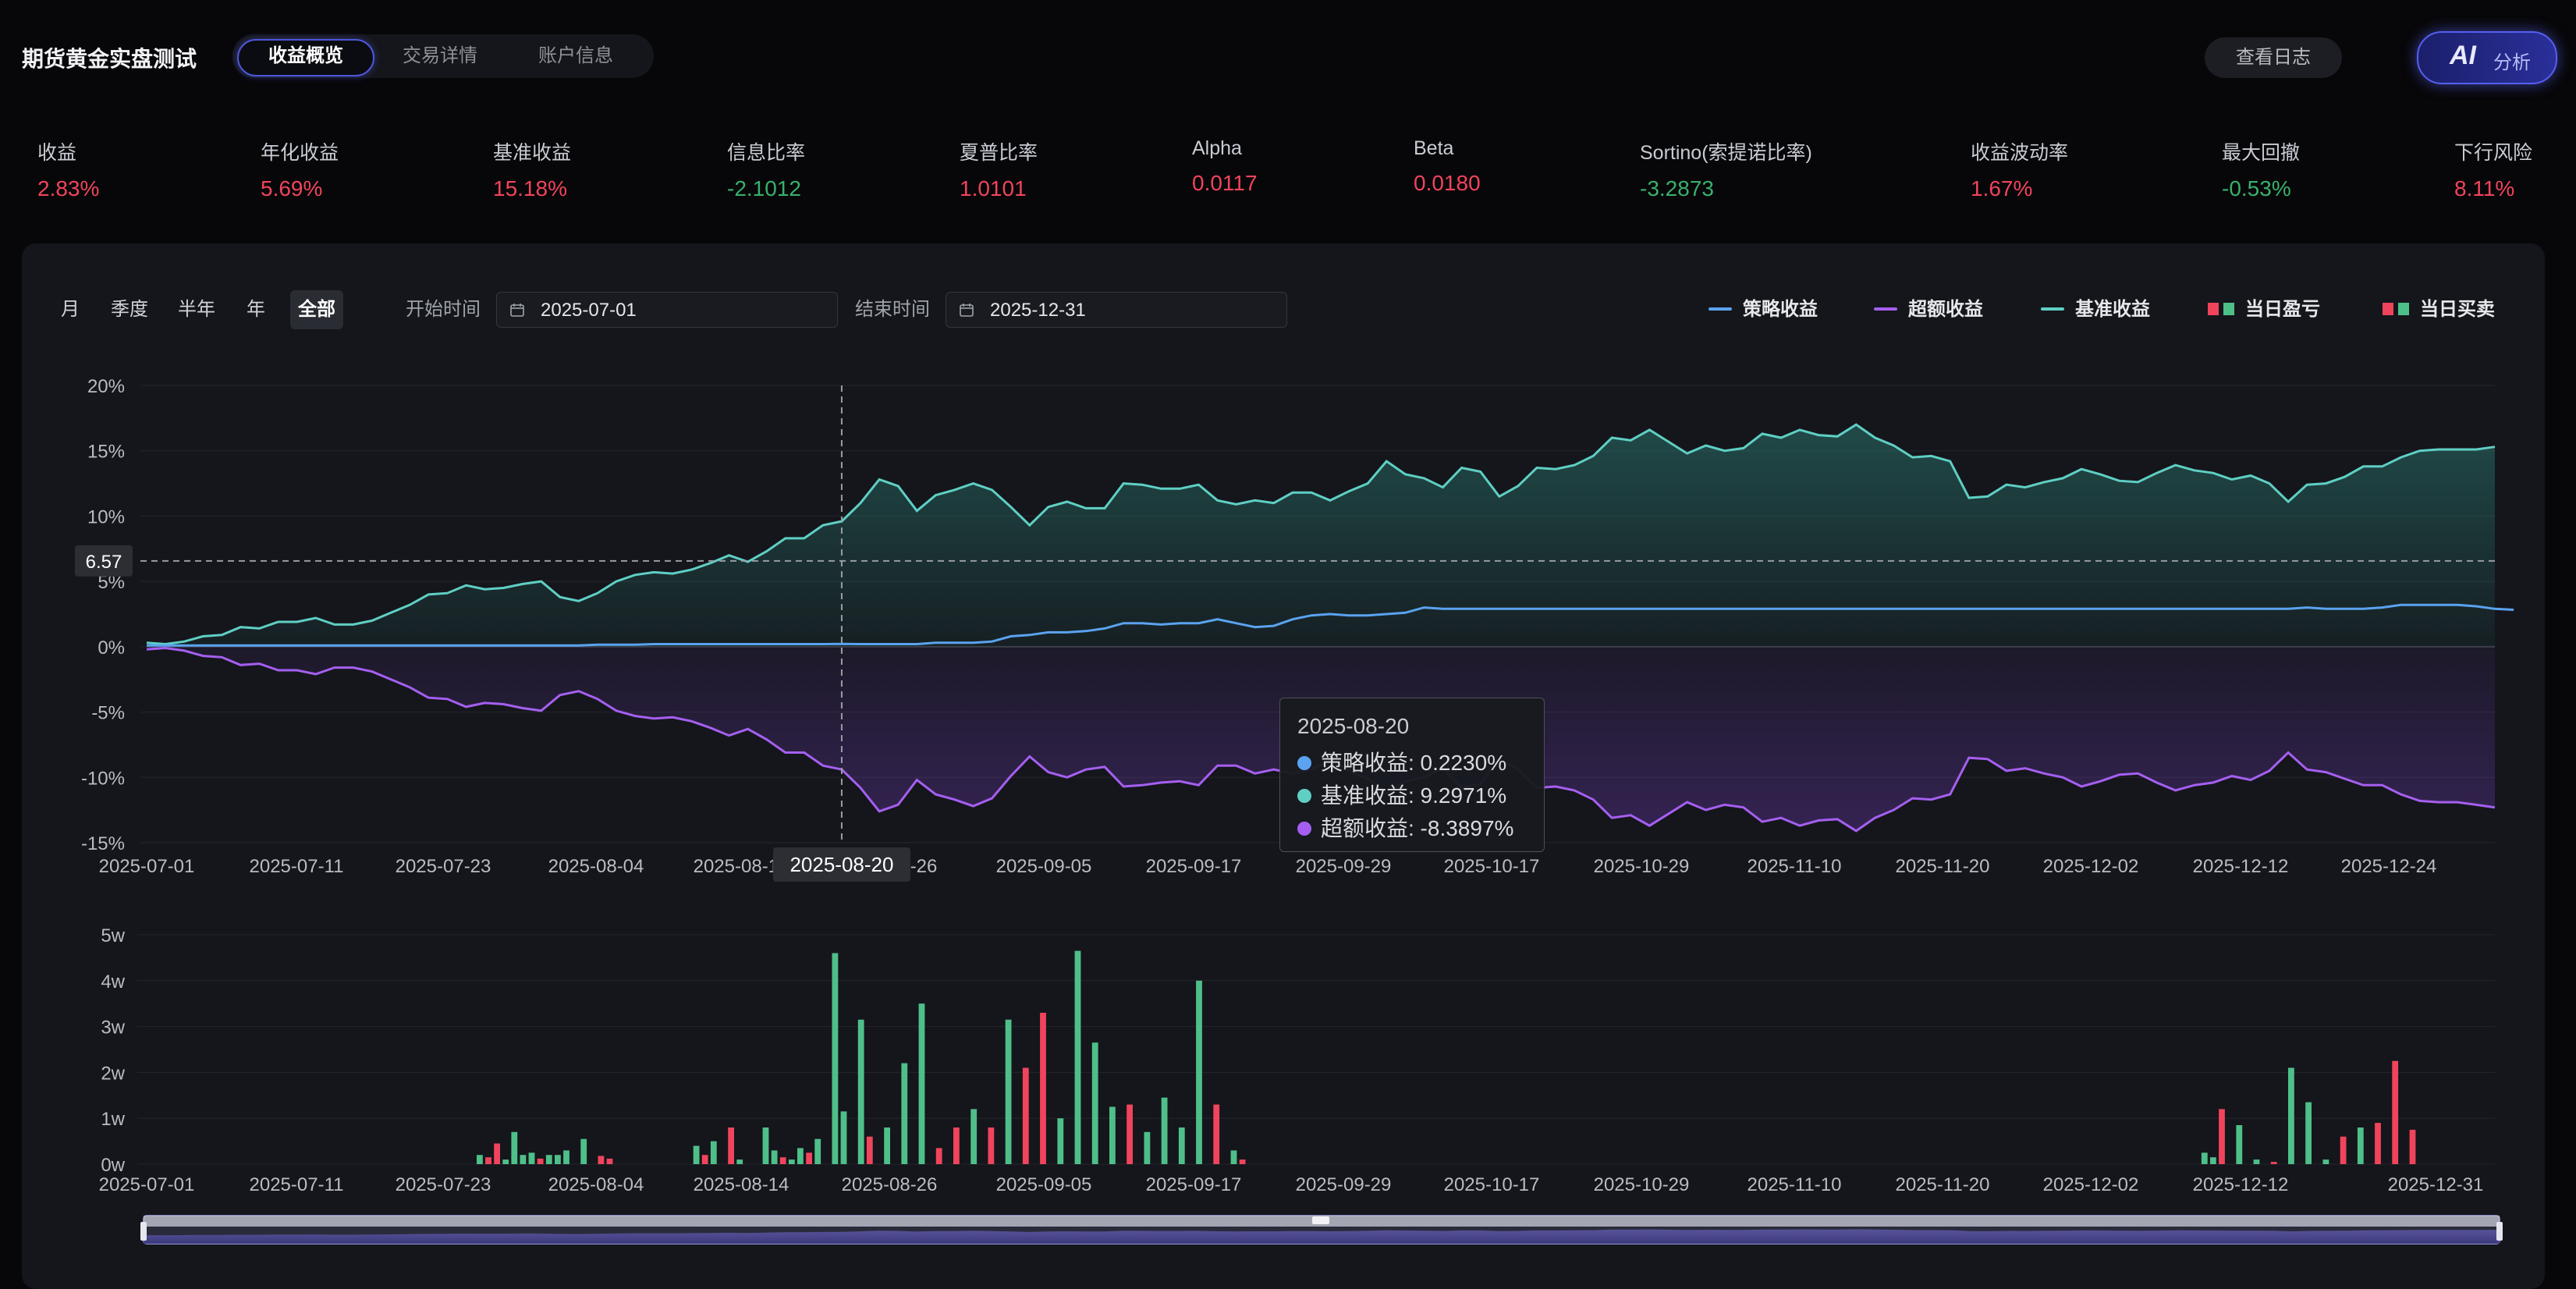 The width and height of the screenshot is (2576, 1289). I want to click on bar-x-tick-label: 2025-11-20, so click(1943, 1184).